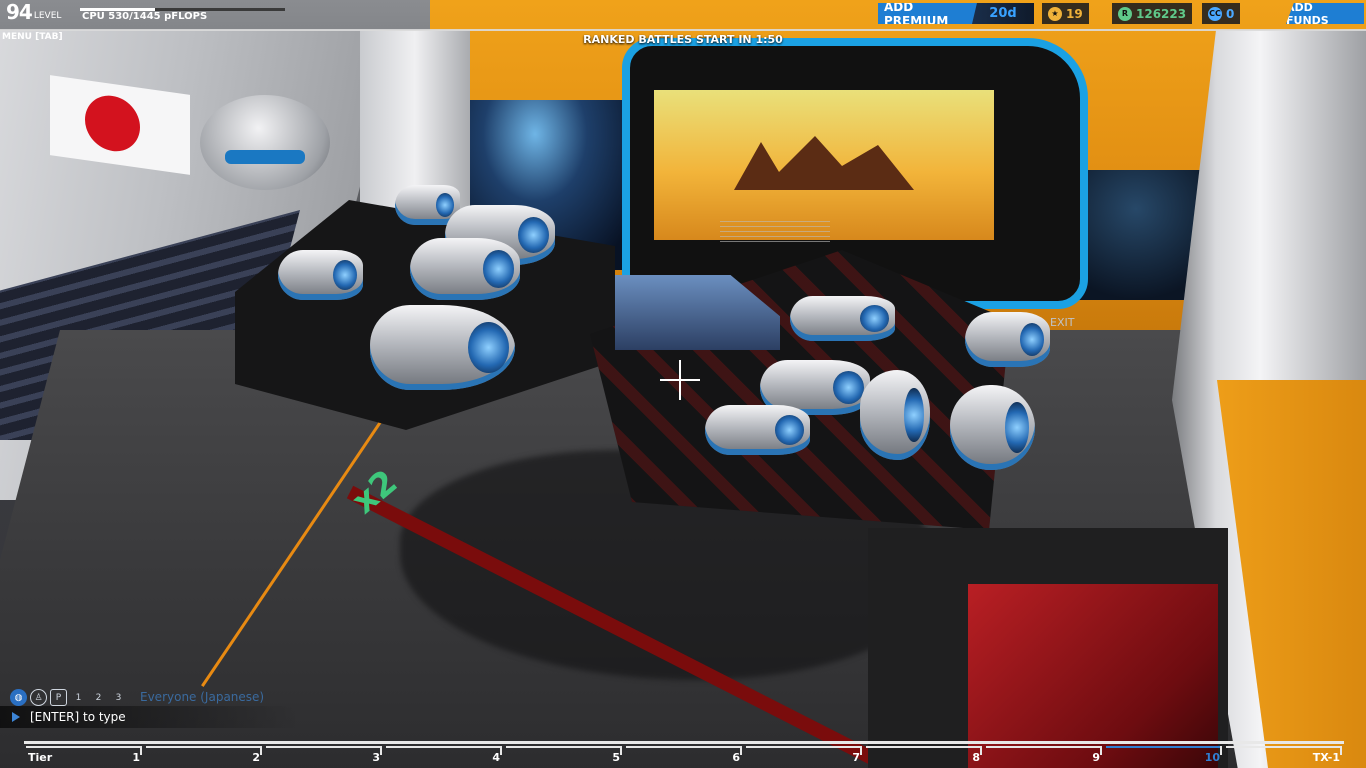 The width and height of the screenshot is (1366, 768). I want to click on party-icon: P, so click(58, 697).